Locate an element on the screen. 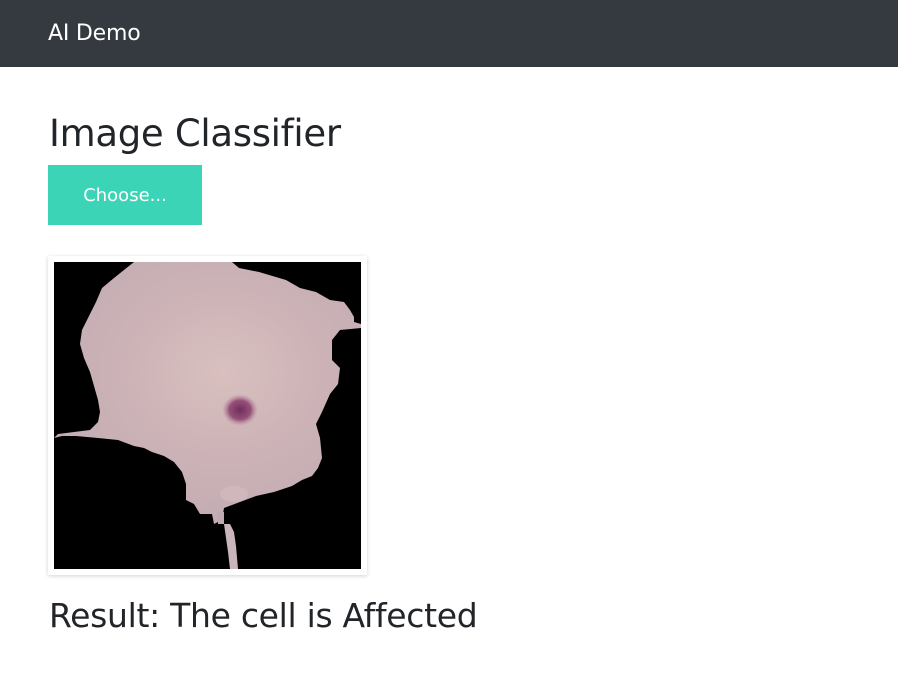  result-text: Result: The cell is Affected is located at coordinates (263, 615).